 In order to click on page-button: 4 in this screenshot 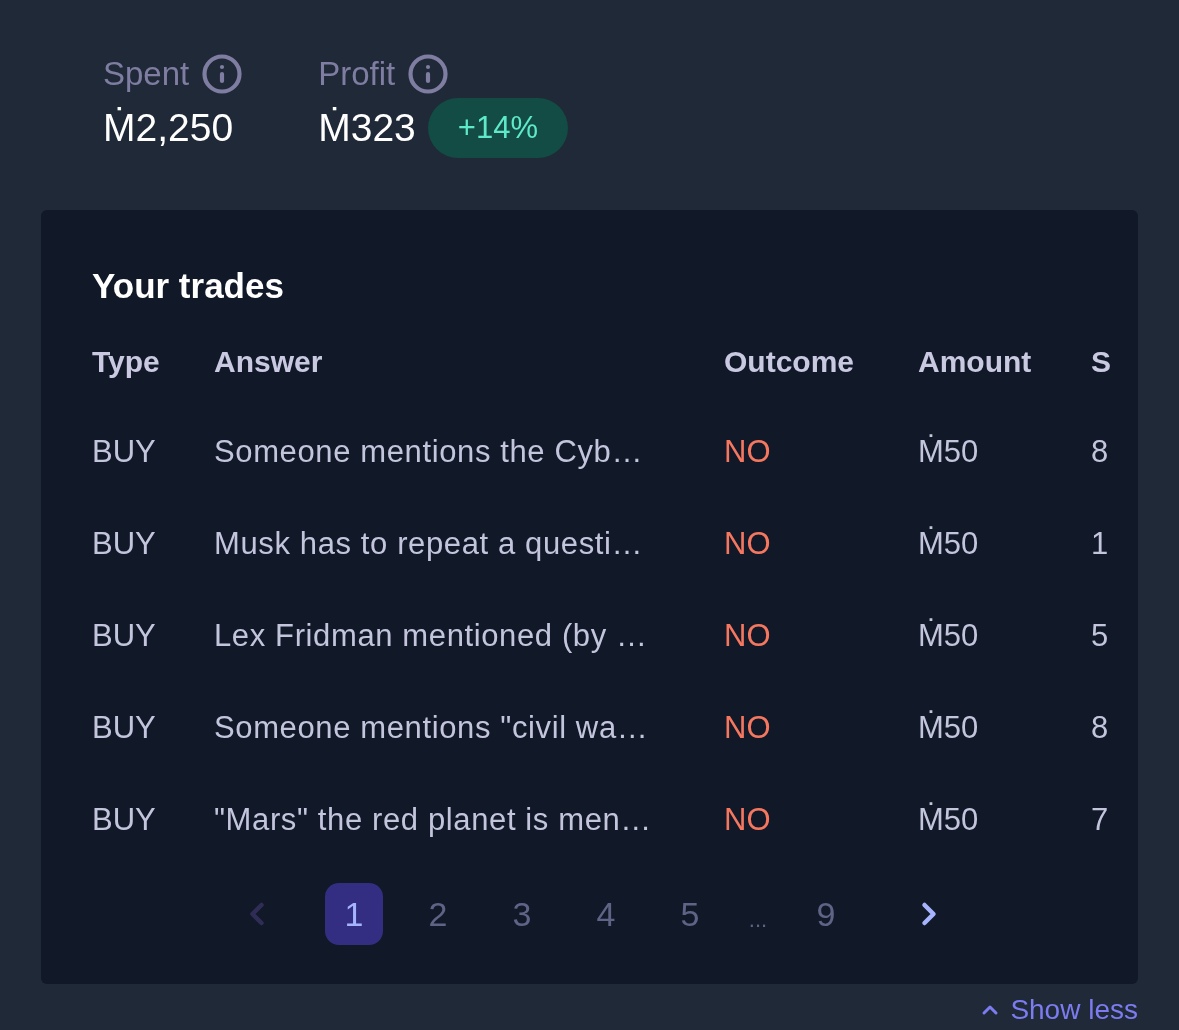, I will do `click(606, 914)`.